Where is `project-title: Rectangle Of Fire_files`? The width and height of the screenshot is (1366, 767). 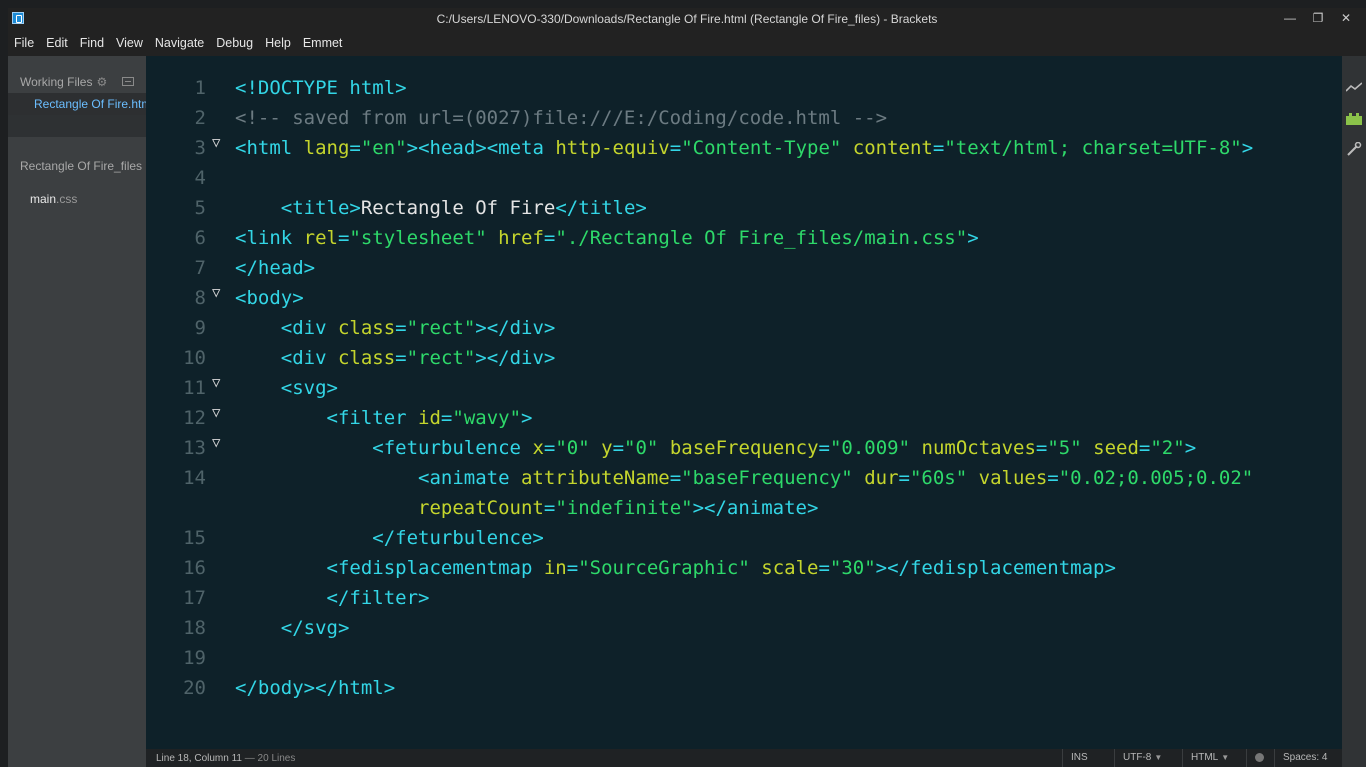 project-title: Rectangle Of Fire_files is located at coordinates (83, 166).